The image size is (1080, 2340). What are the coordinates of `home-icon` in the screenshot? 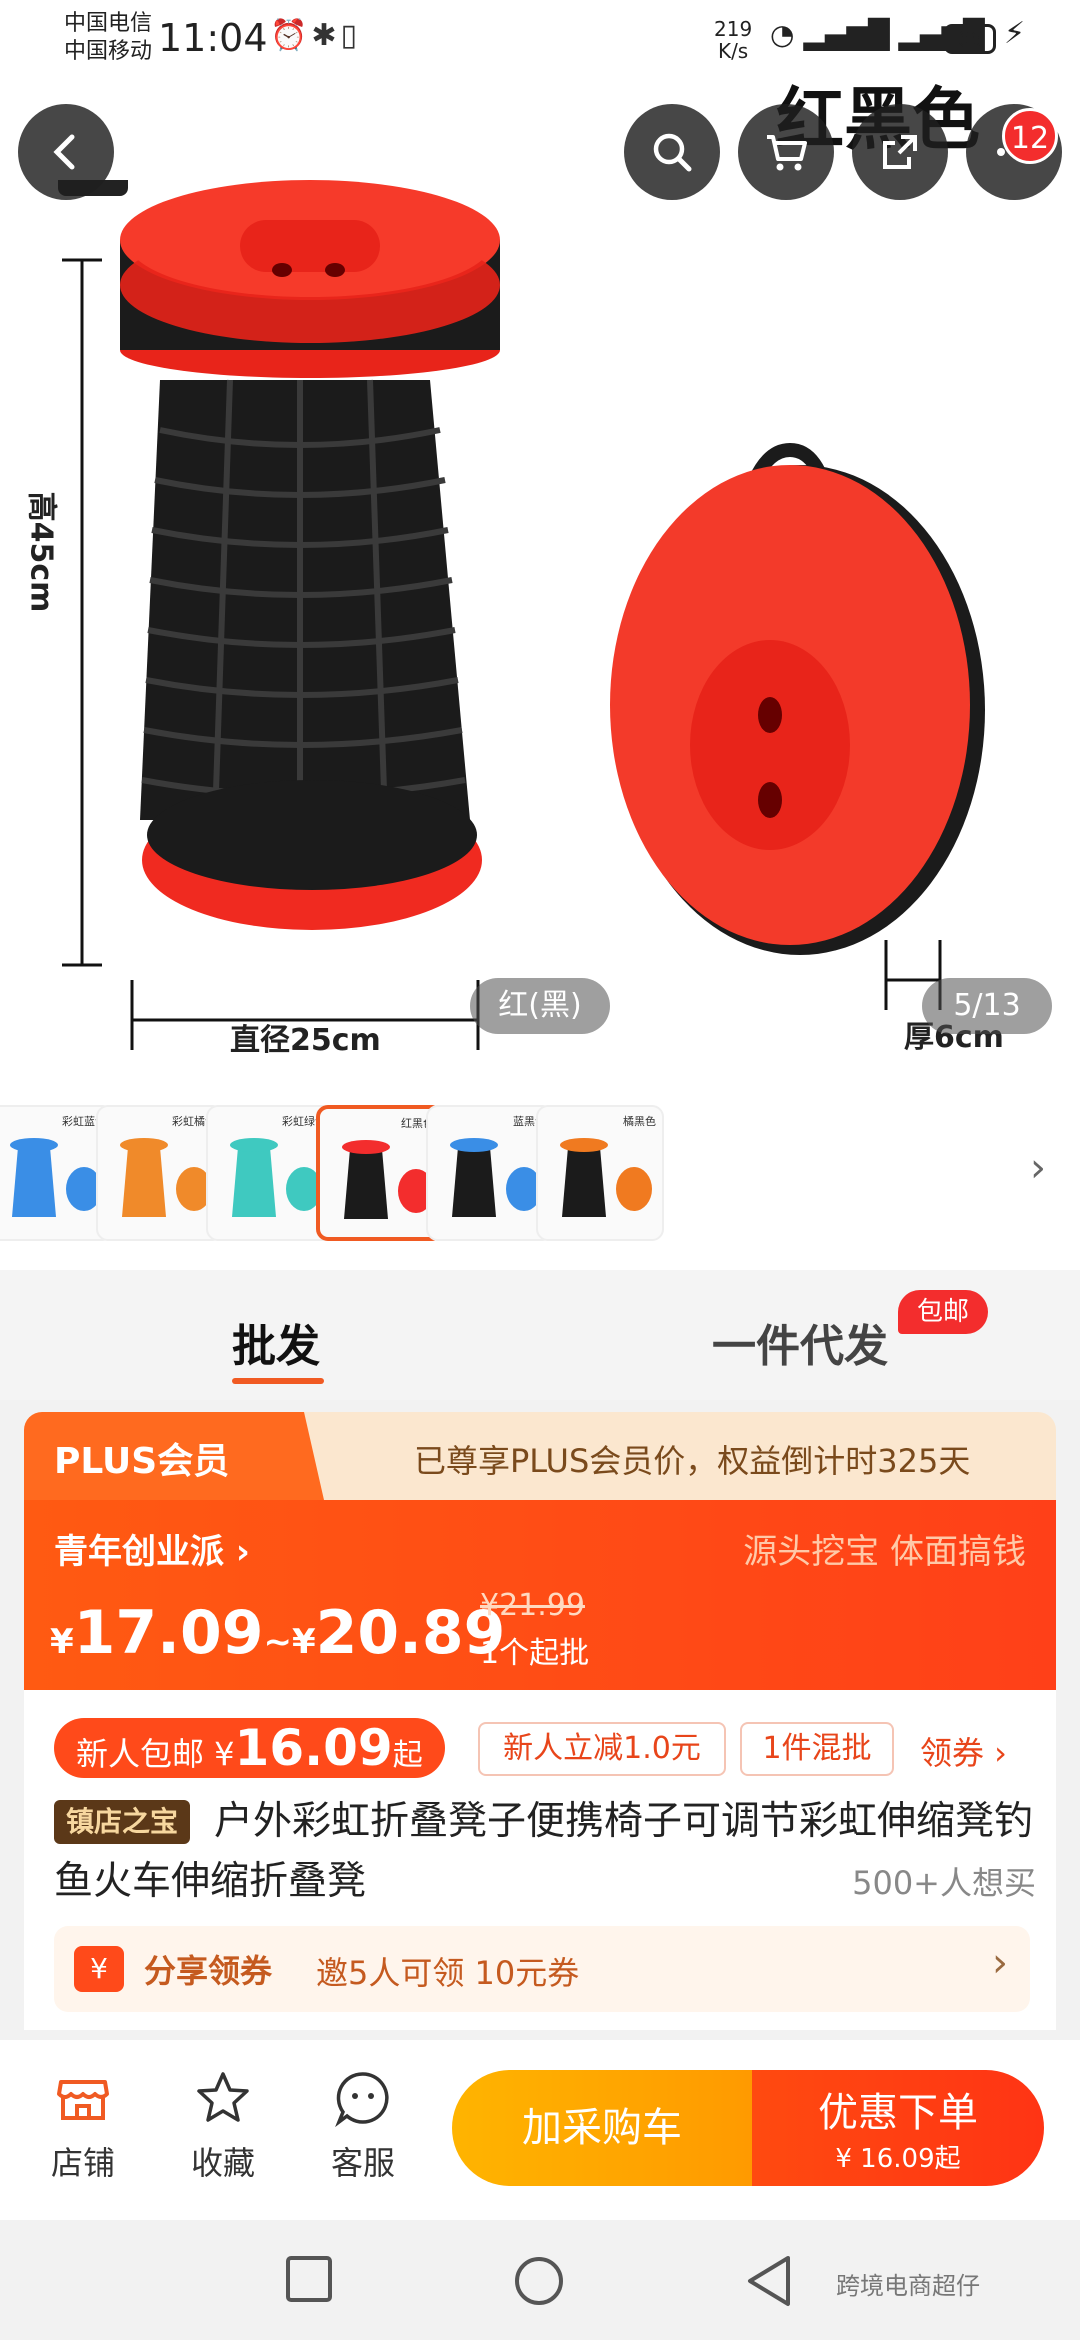 It's located at (539, 2281).